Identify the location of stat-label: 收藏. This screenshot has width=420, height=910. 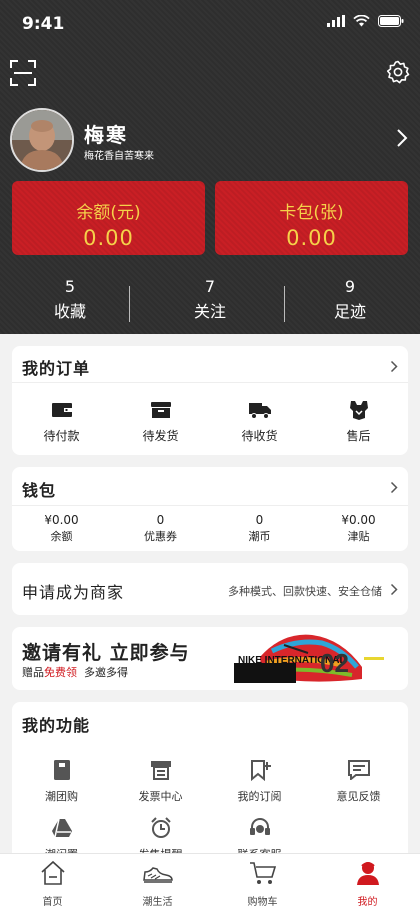
(69, 311).